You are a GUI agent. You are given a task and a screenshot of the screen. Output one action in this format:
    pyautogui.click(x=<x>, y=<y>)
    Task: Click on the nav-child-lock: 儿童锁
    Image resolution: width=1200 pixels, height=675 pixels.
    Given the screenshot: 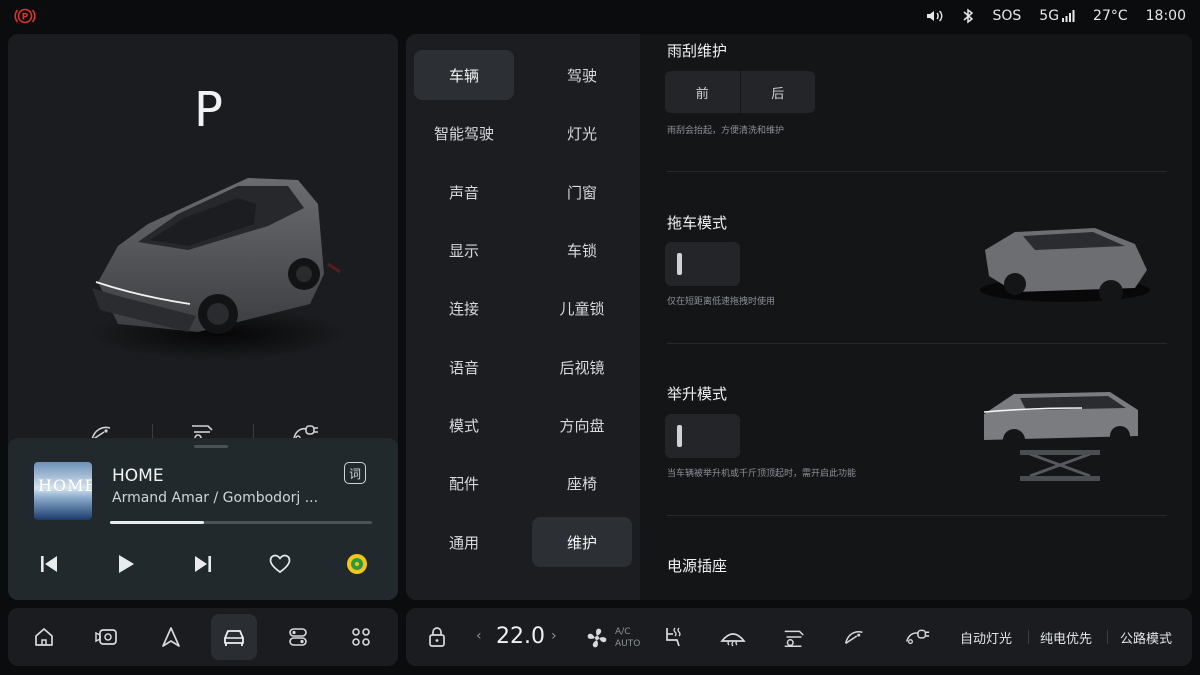 What is the action you would take?
    pyautogui.click(x=582, y=308)
    